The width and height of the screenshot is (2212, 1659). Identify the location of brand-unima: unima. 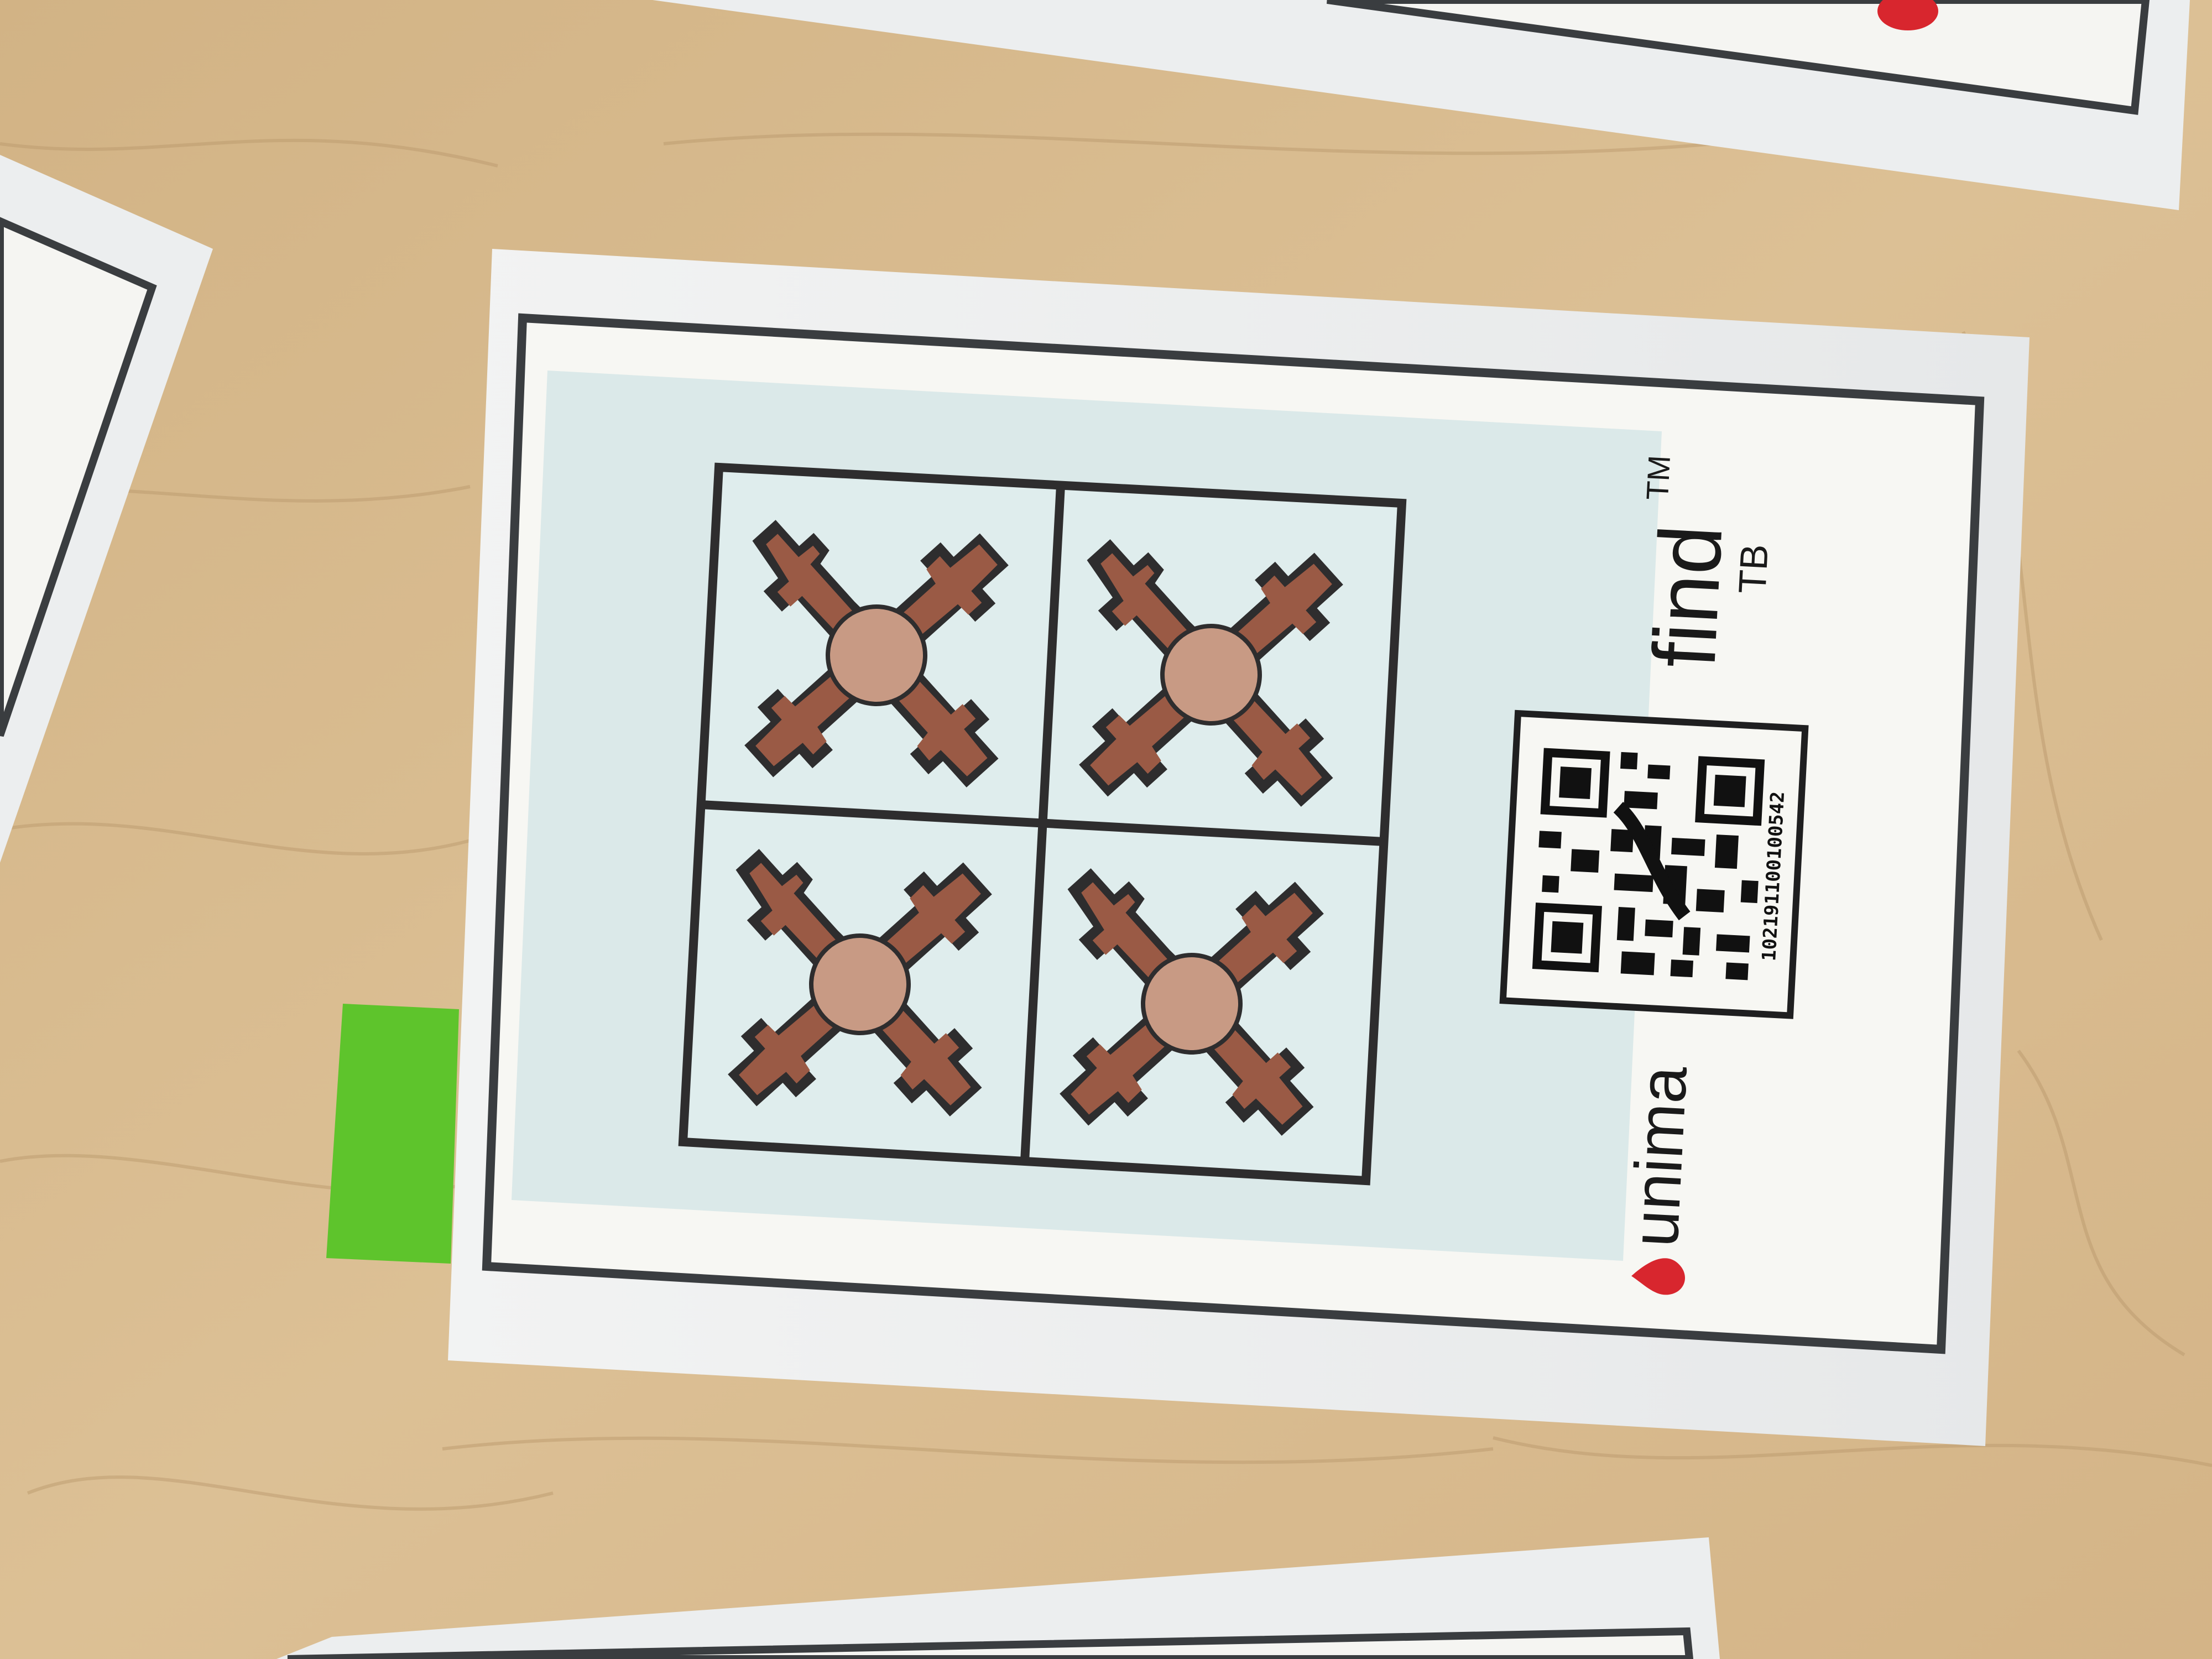
(1660, 1156).